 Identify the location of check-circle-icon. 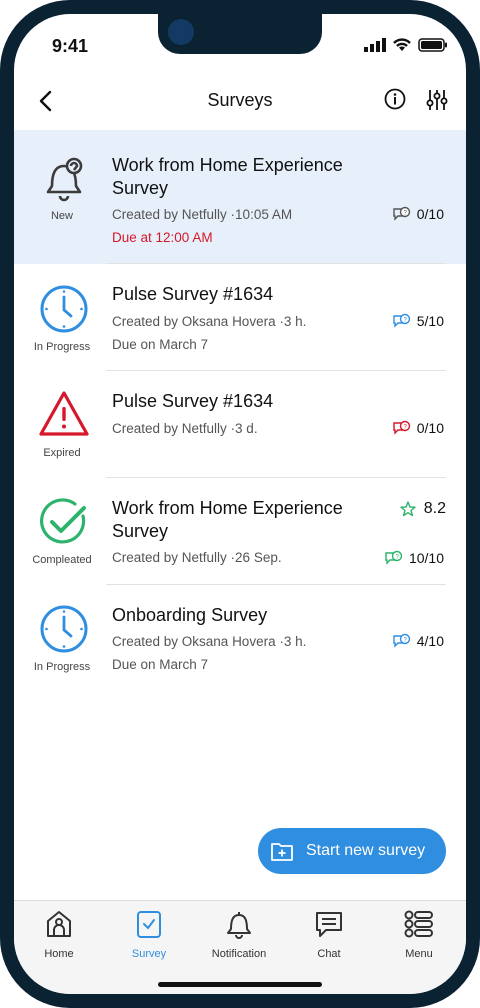
(63, 521).